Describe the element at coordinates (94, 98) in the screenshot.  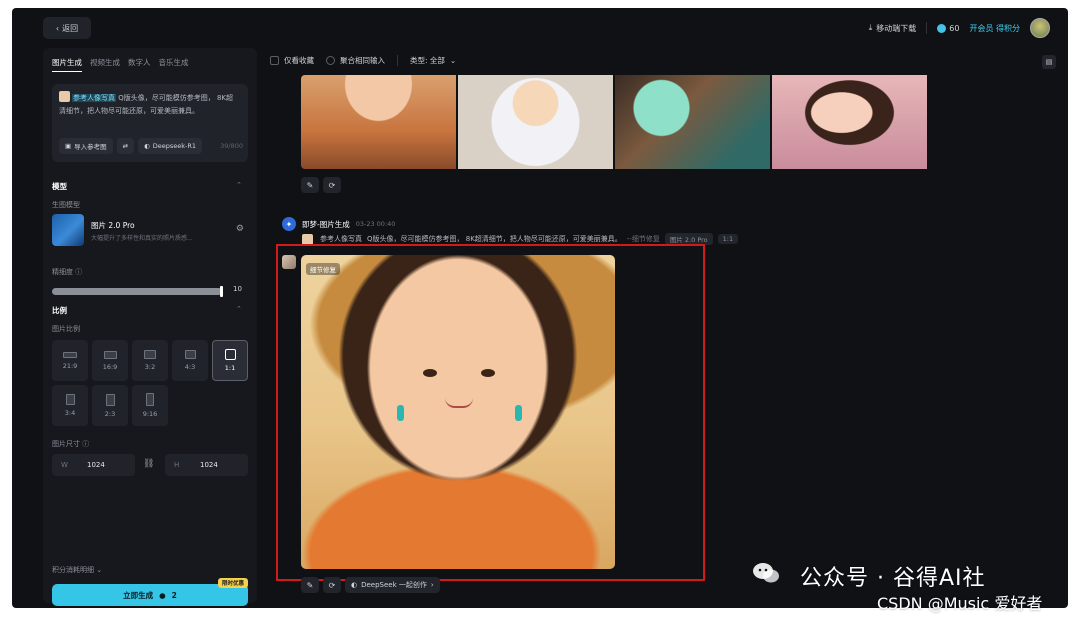
I see `reference-tag: 参考人像写真` at that location.